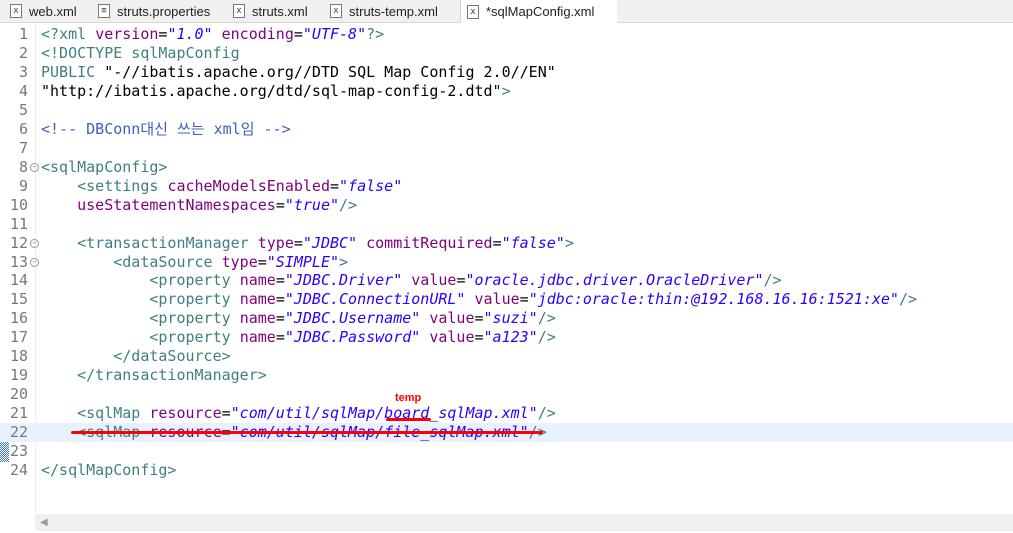 The height and width of the screenshot is (533, 1013). Describe the element at coordinates (408, 398) in the screenshot. I see `annotation-text: temp` at that location.